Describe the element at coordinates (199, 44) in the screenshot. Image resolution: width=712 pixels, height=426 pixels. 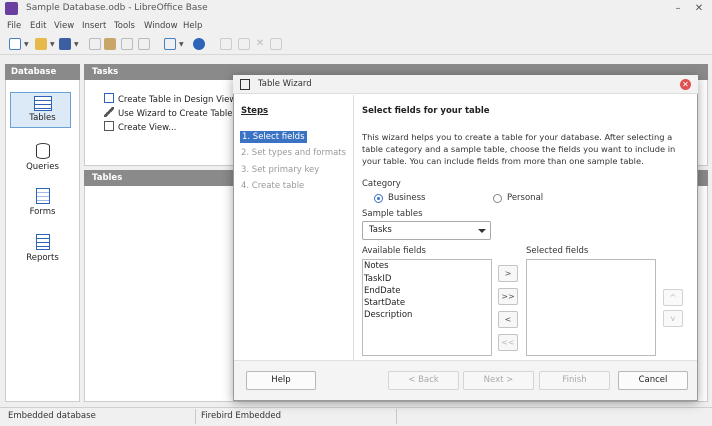
I see `help-icon` at that location.